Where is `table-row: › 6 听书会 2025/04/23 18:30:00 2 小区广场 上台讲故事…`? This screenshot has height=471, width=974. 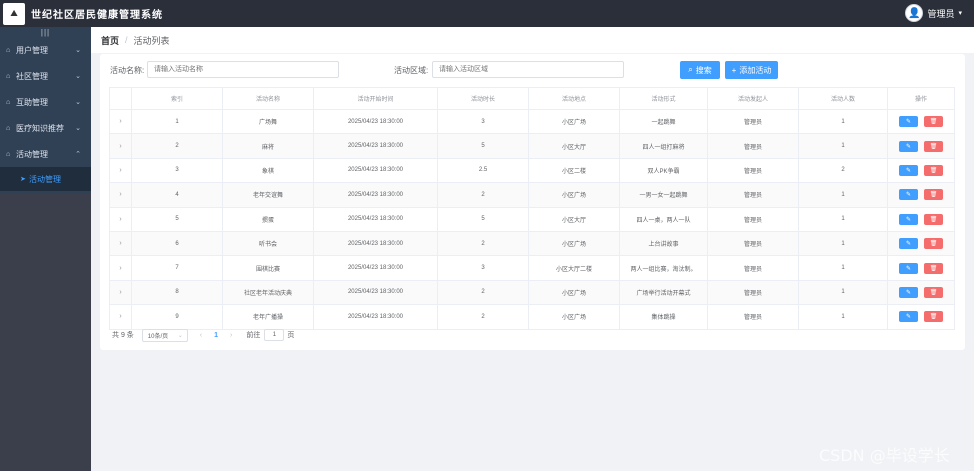 table-row: › 6 听书会 2025/04/23 18:30:00 2 小区广场 上台讲故事… is located at coordinates (532, 243).